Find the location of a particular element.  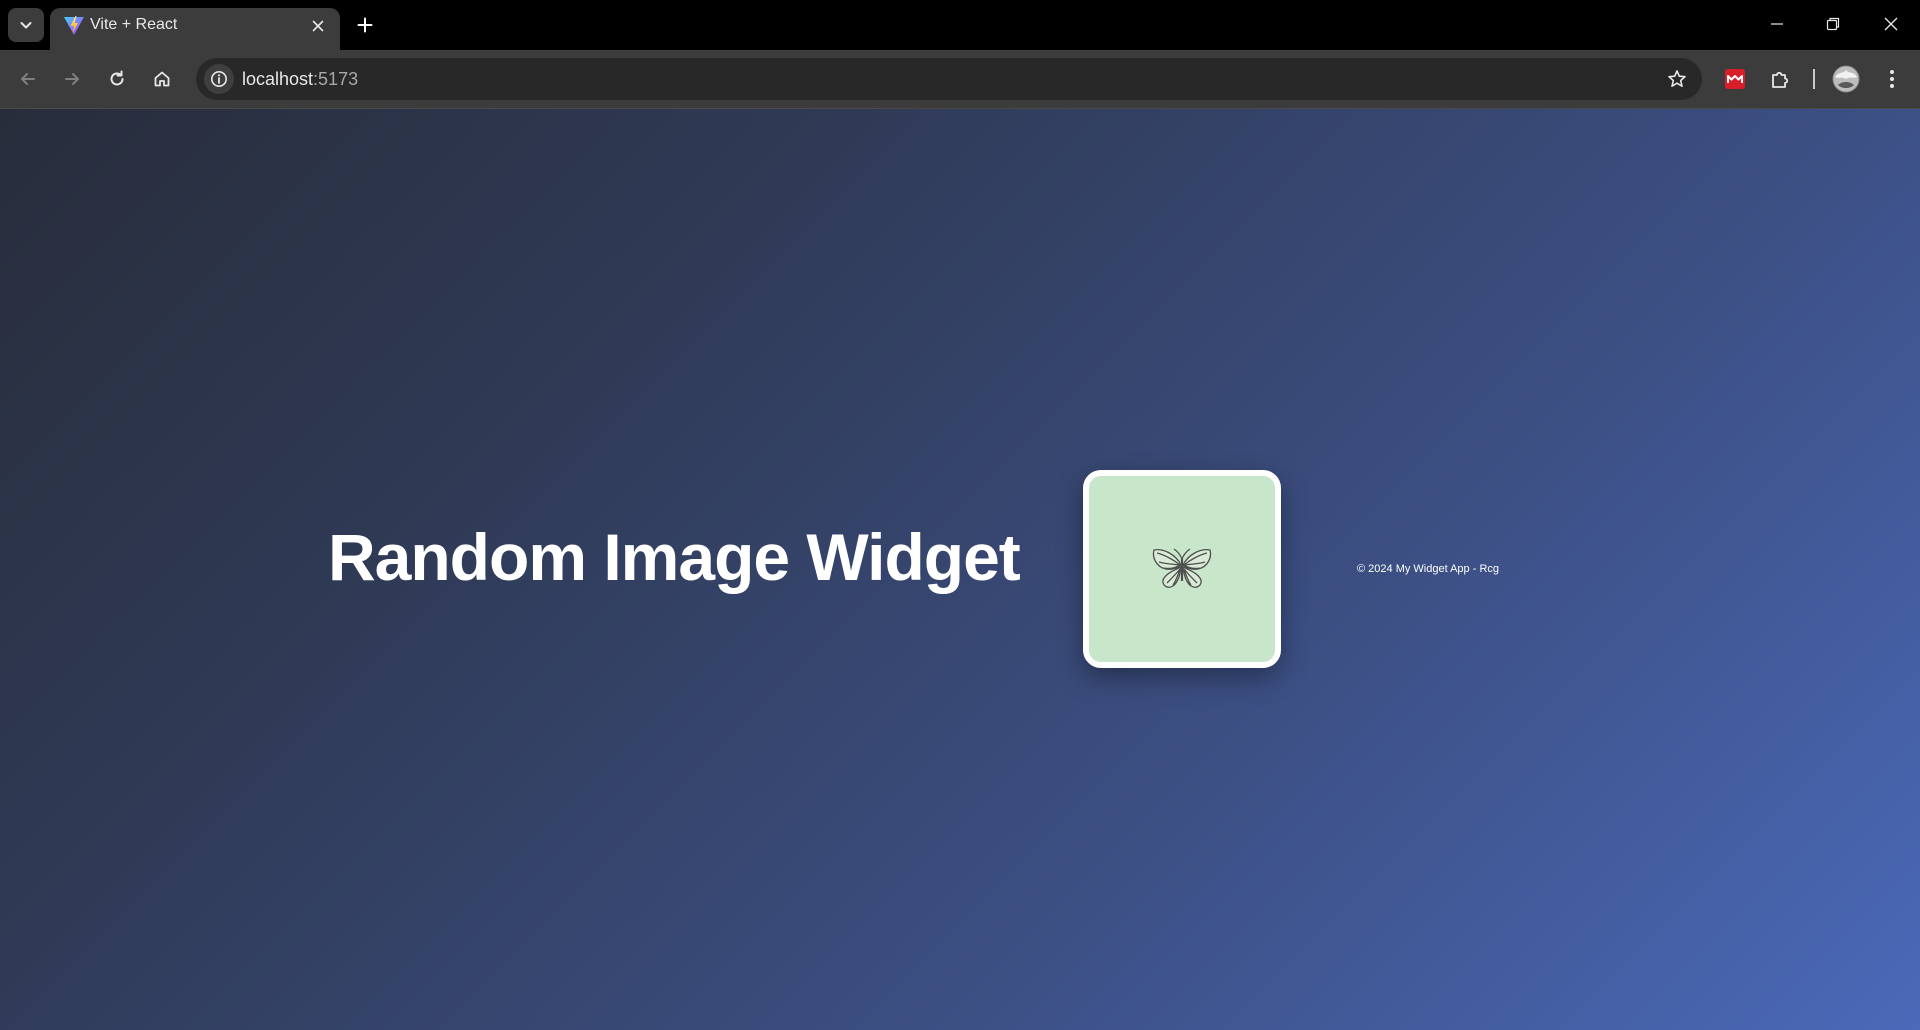

minimize-icon is located at coordinates (1777, 24).